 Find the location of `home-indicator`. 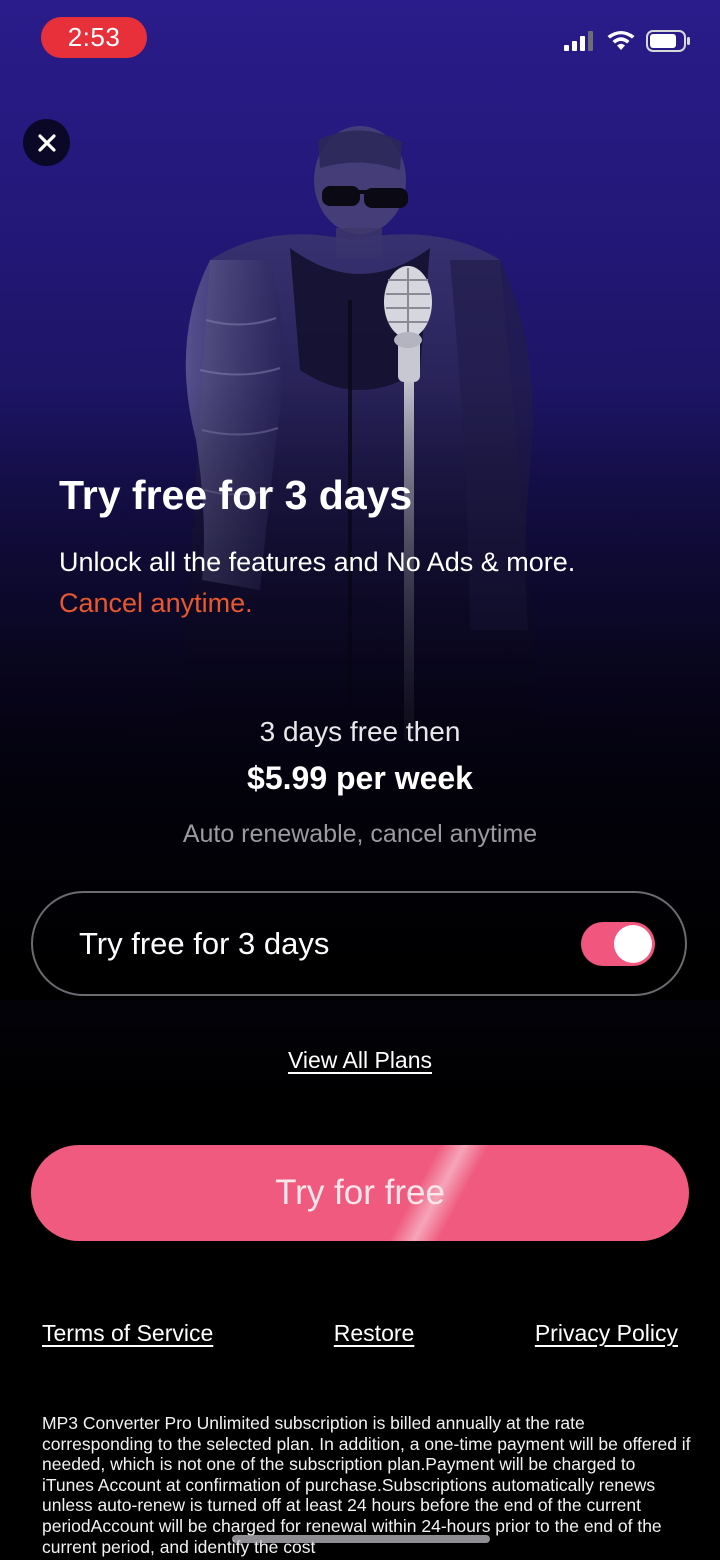

home-indicator is located at coordinates (361, 1539).